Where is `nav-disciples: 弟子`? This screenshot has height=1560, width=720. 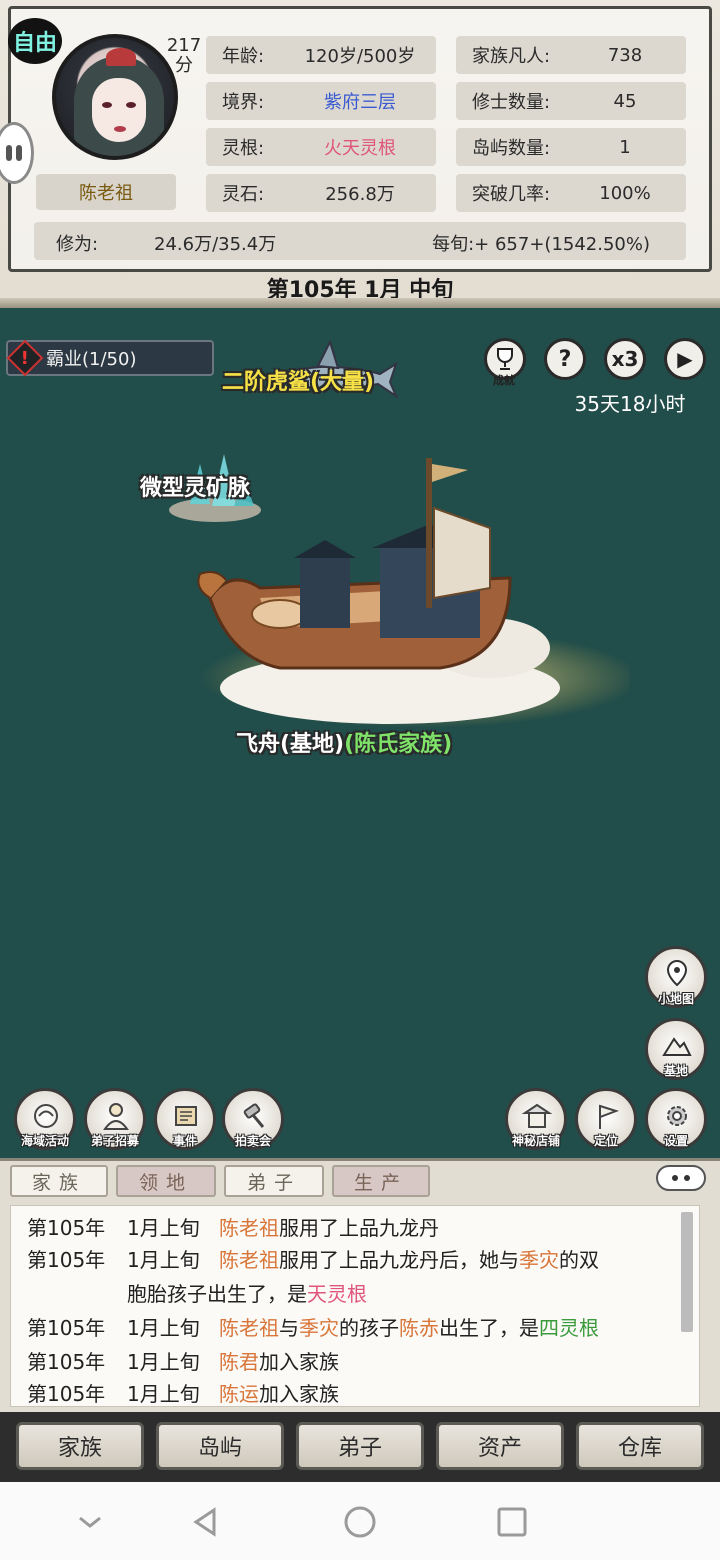
nav-disciples: 弟子 is located at coordinates (360, 1446).